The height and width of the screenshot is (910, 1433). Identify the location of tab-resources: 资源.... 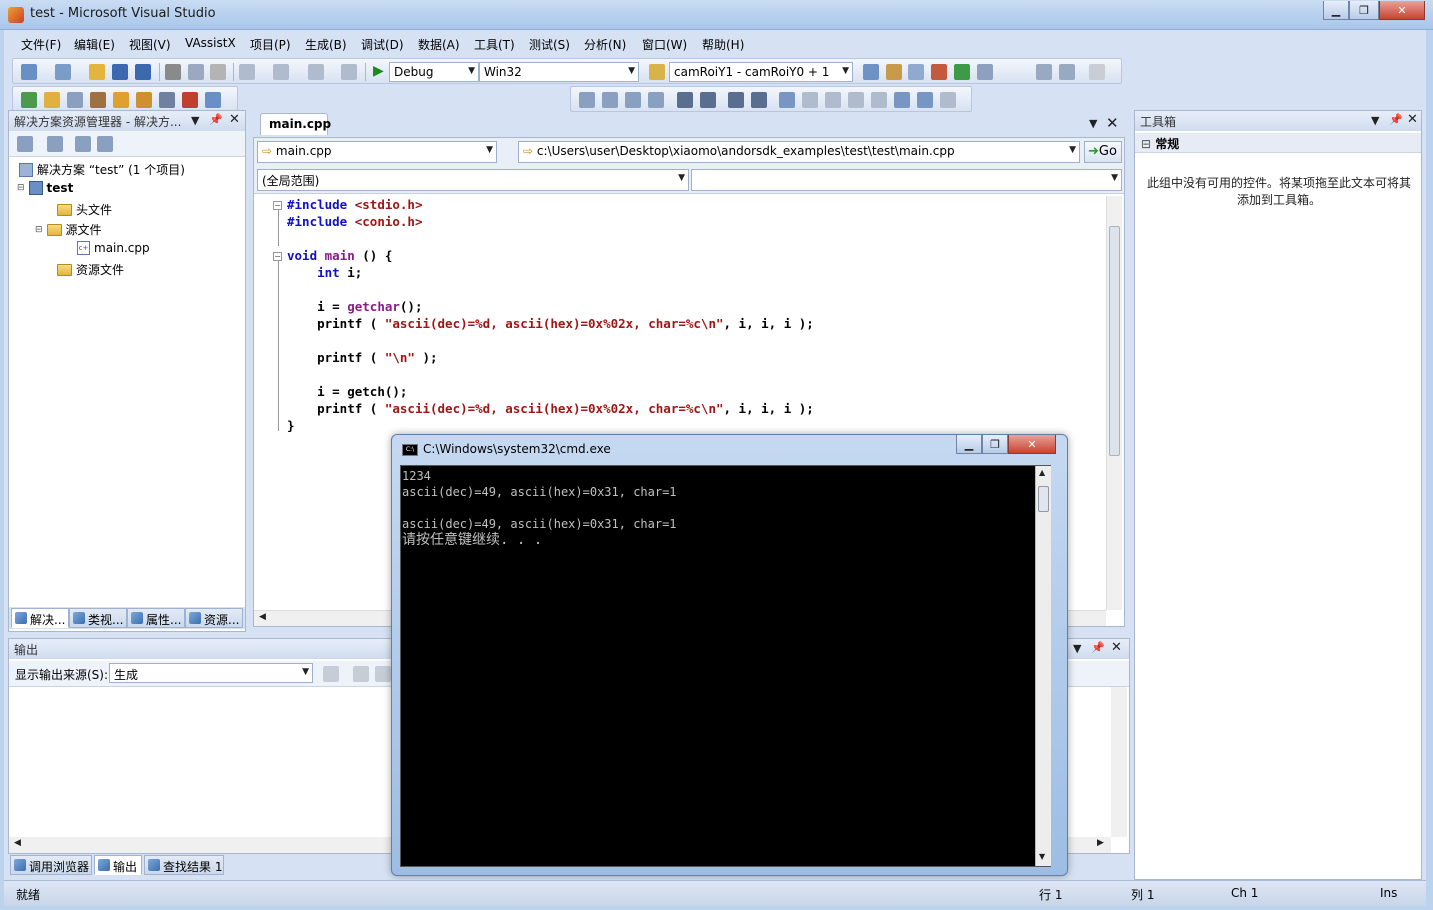
(214, 618).